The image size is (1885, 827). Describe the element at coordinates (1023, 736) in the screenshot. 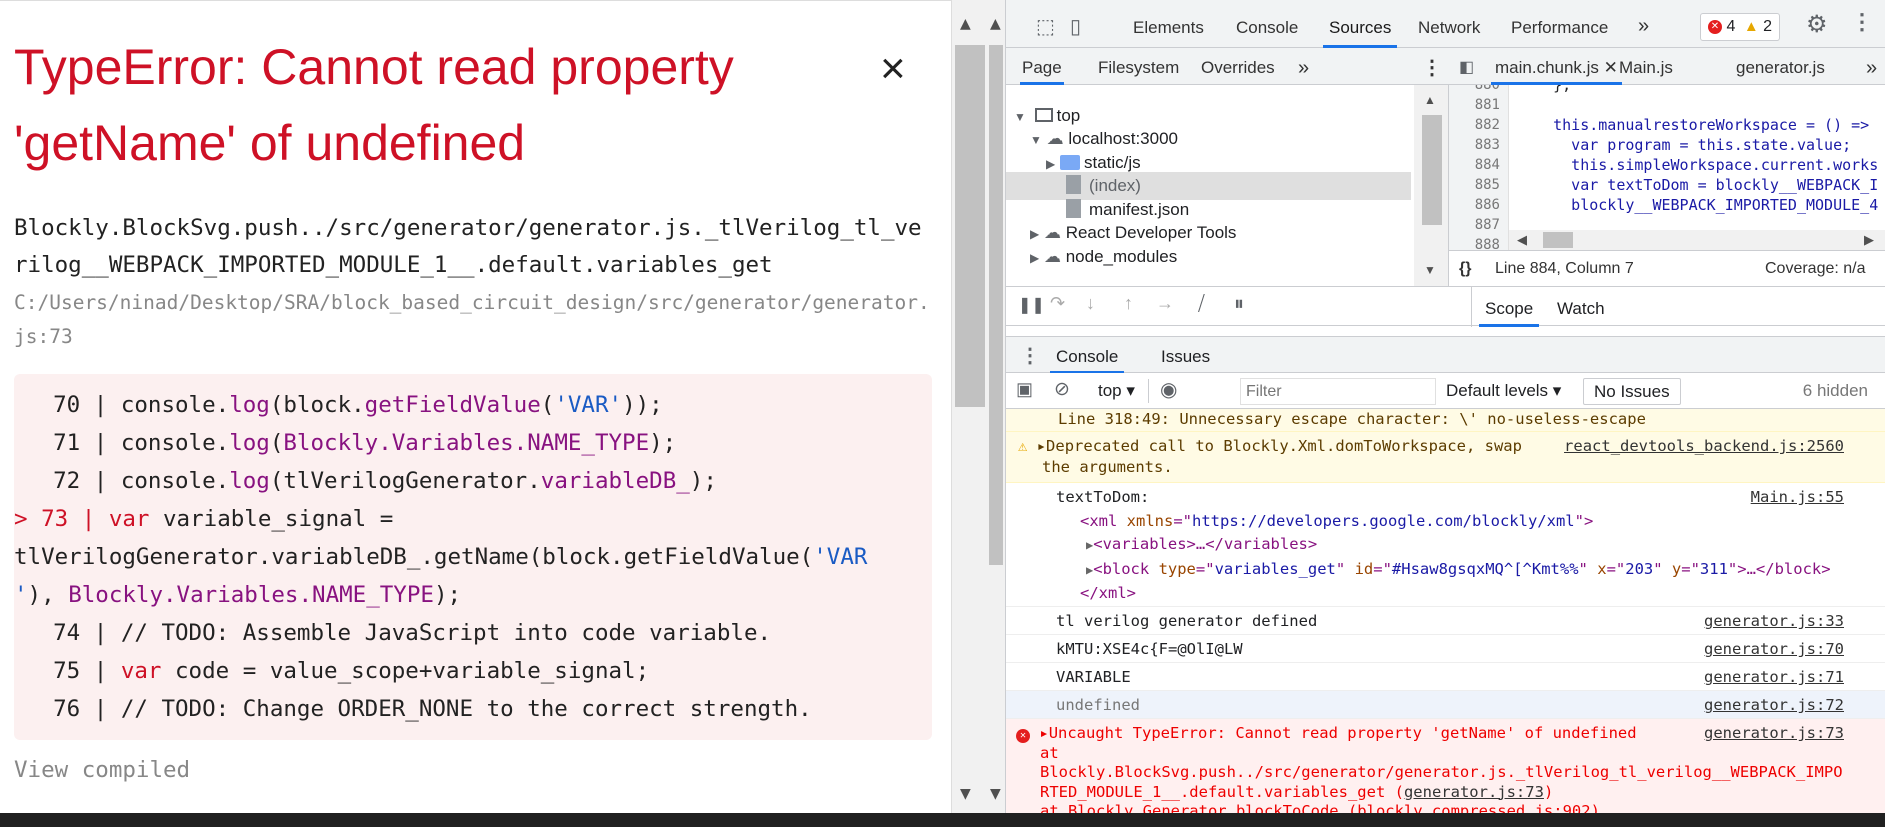

I see `error-icon: ✕` at that location.